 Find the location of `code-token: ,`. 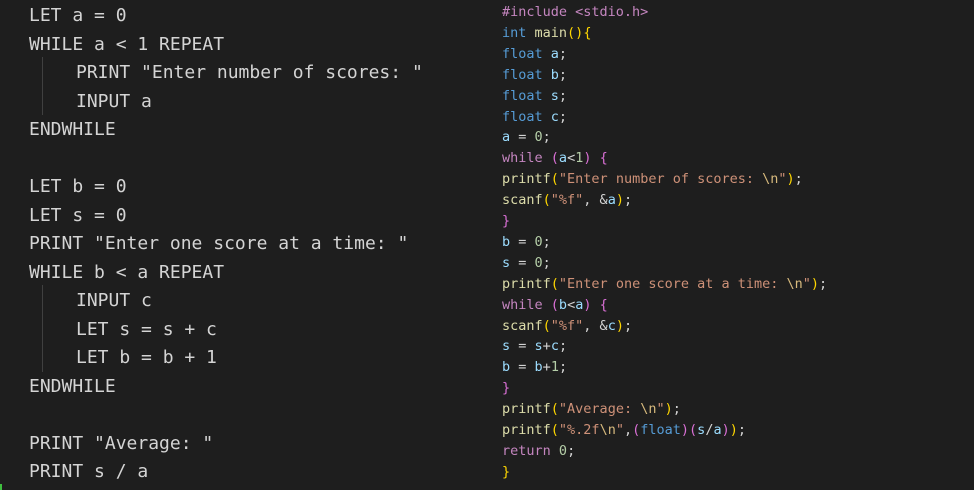

code-token: , is located at coordinates (628, 430).